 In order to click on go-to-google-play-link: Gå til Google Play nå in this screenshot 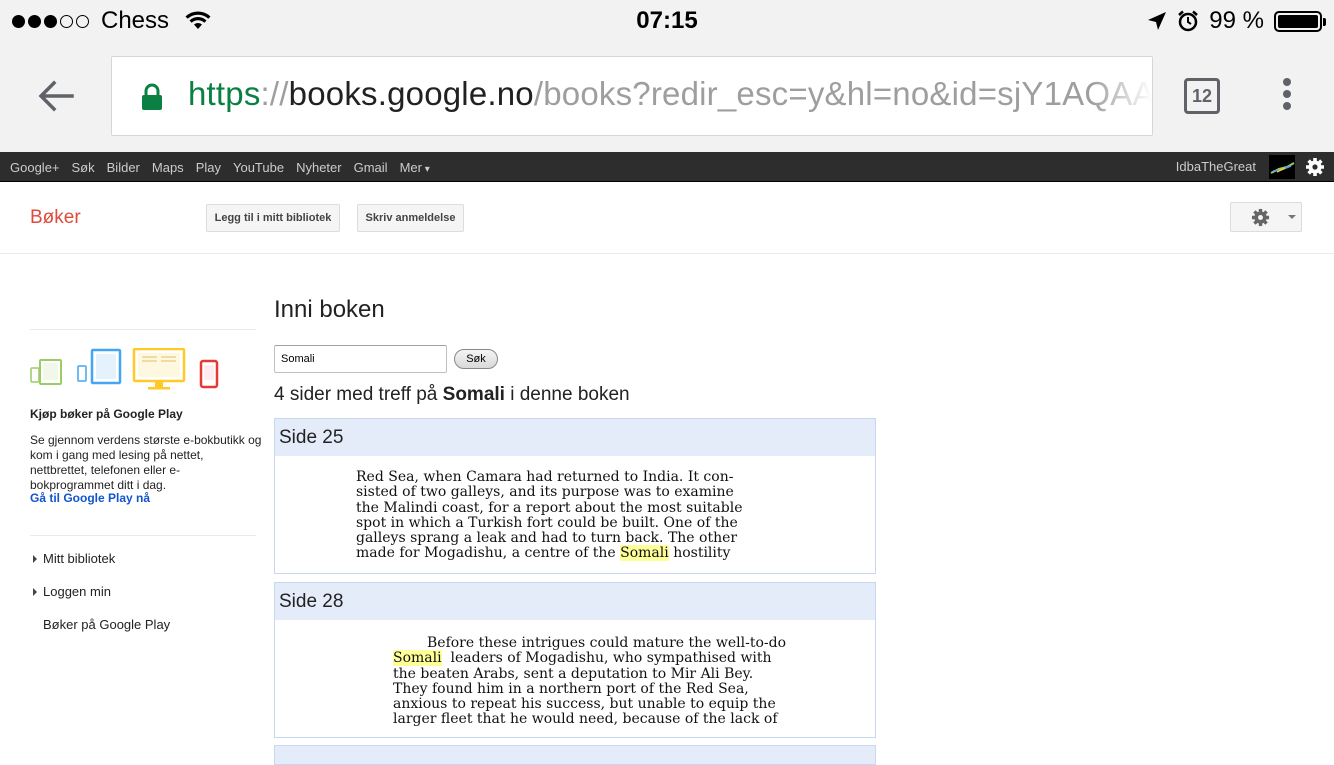, I will do `click(90, 498)`.